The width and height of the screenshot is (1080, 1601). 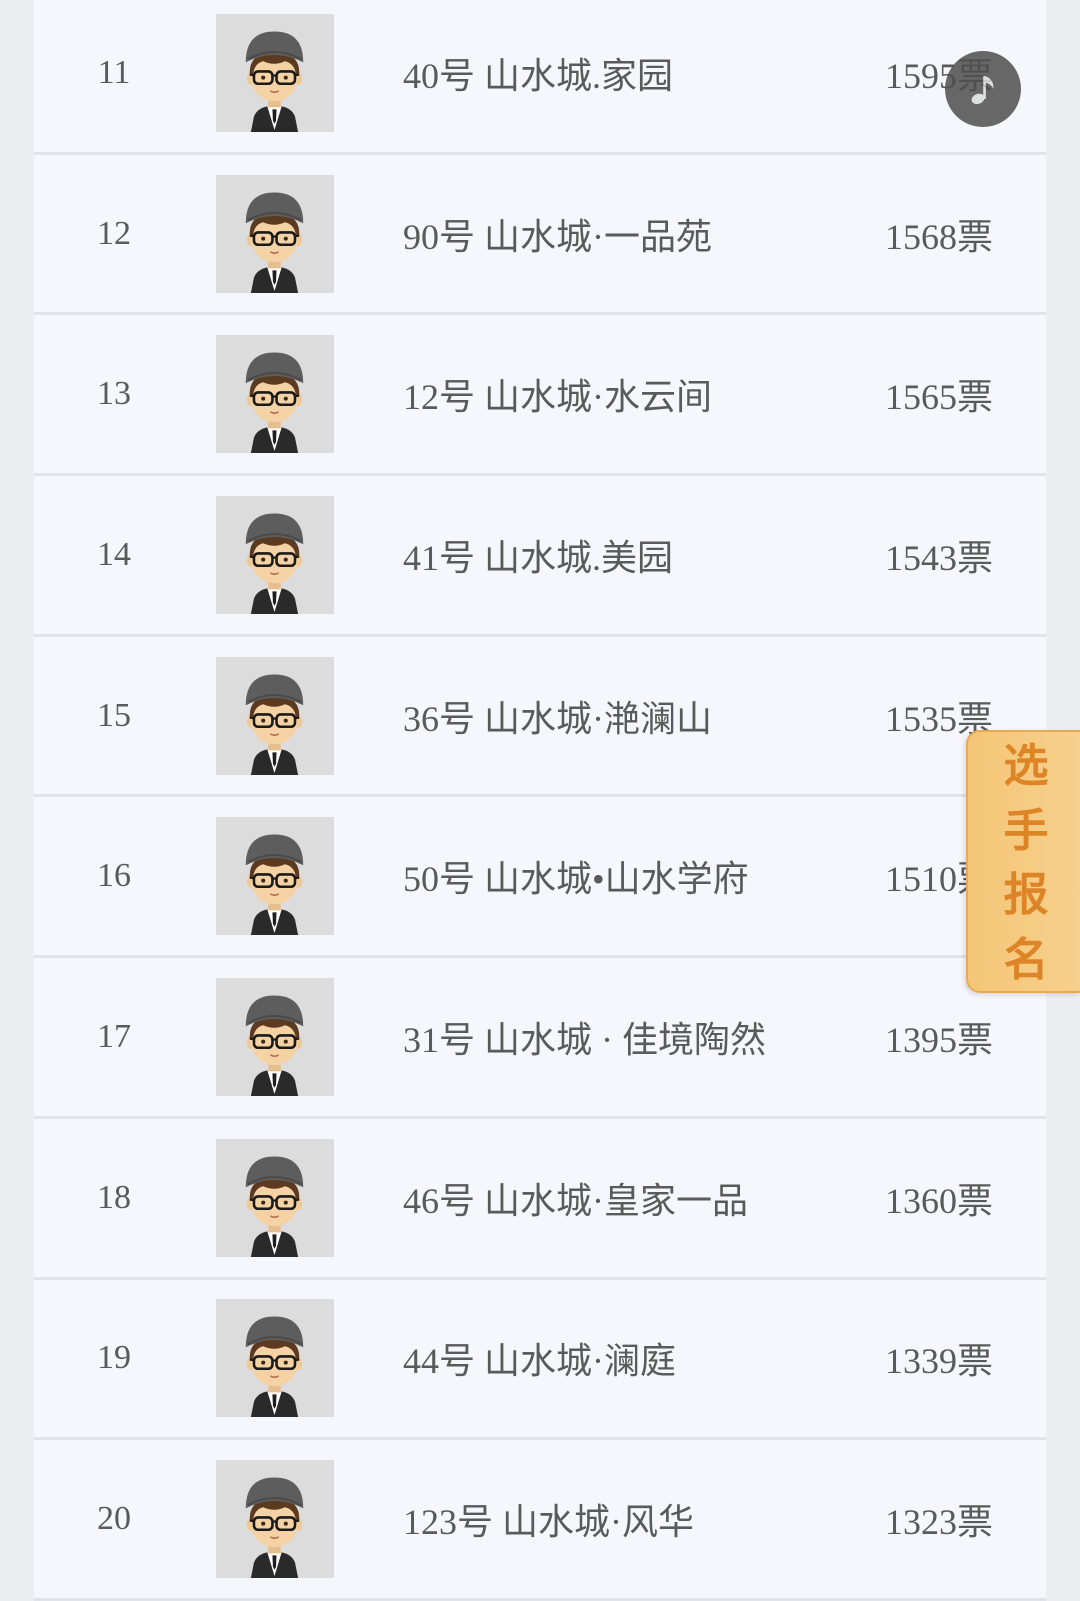 I want to click on ranking-row: 18 46号 山水城·皇家一品 1360票, so click(x=540, y=1199).